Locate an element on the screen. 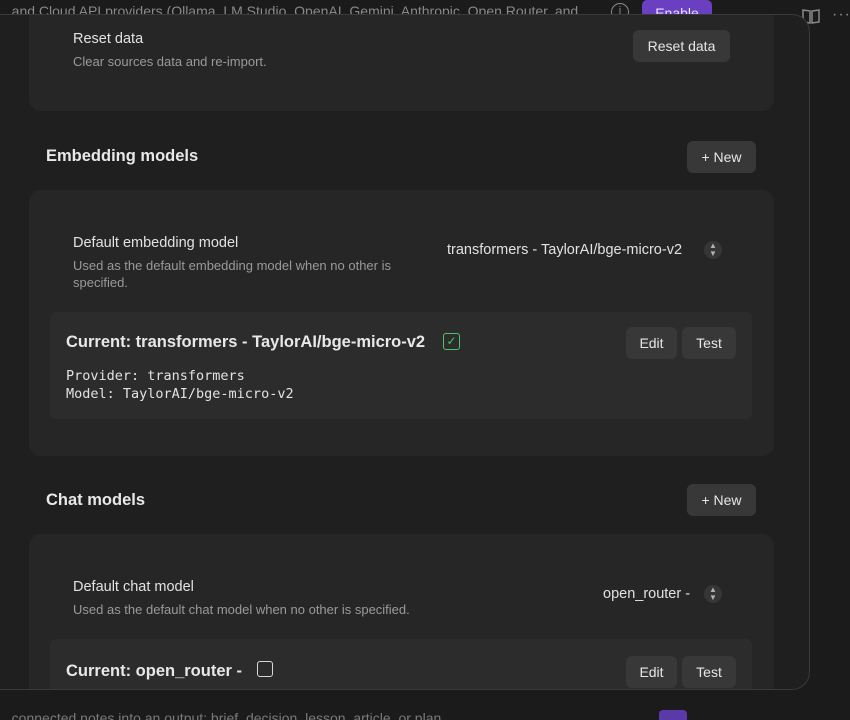 This screenshot has height=720, width=850. default-chat-model-label: Default chat model is located at coordinates (133, 587).